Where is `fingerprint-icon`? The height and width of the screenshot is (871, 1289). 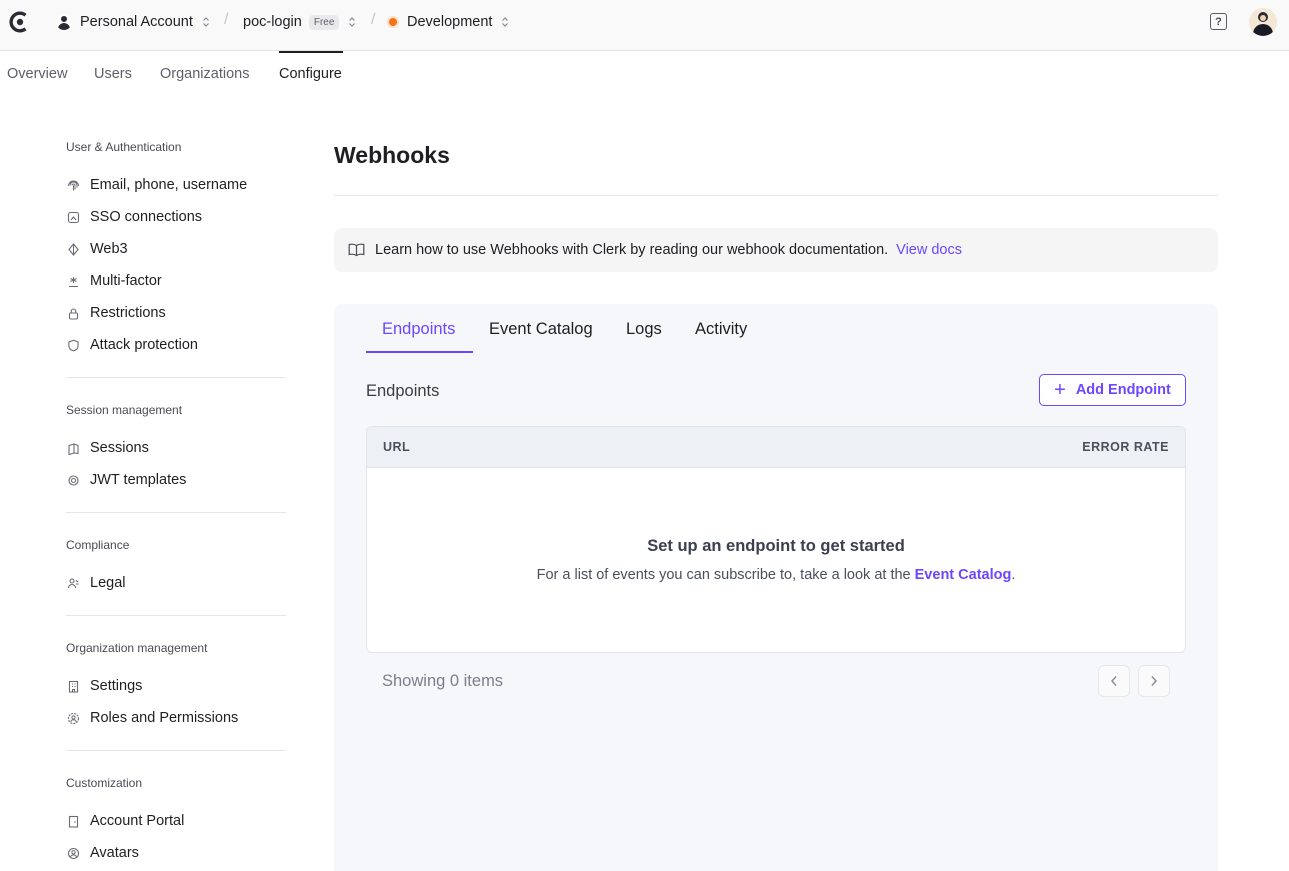
fingerprint-icon is located at coordinates (73, 185).